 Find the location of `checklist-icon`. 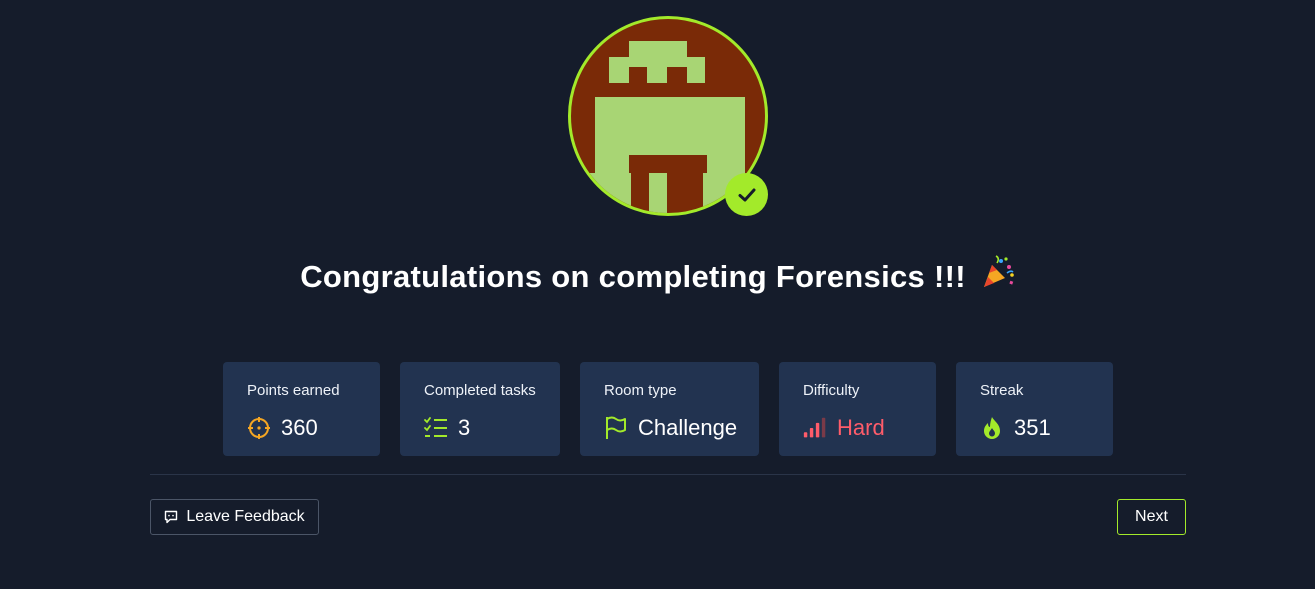

checklist-icon is located at coordinates (436, 428).